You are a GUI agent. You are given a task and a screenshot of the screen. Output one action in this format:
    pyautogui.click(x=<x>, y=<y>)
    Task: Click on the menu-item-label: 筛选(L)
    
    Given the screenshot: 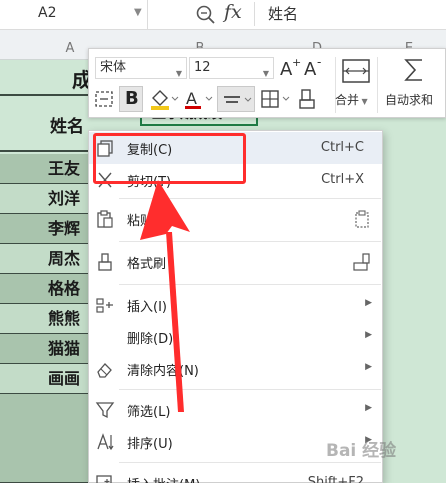 What is the action you would take?
    pyautogui.click(x=149, y=412)
    